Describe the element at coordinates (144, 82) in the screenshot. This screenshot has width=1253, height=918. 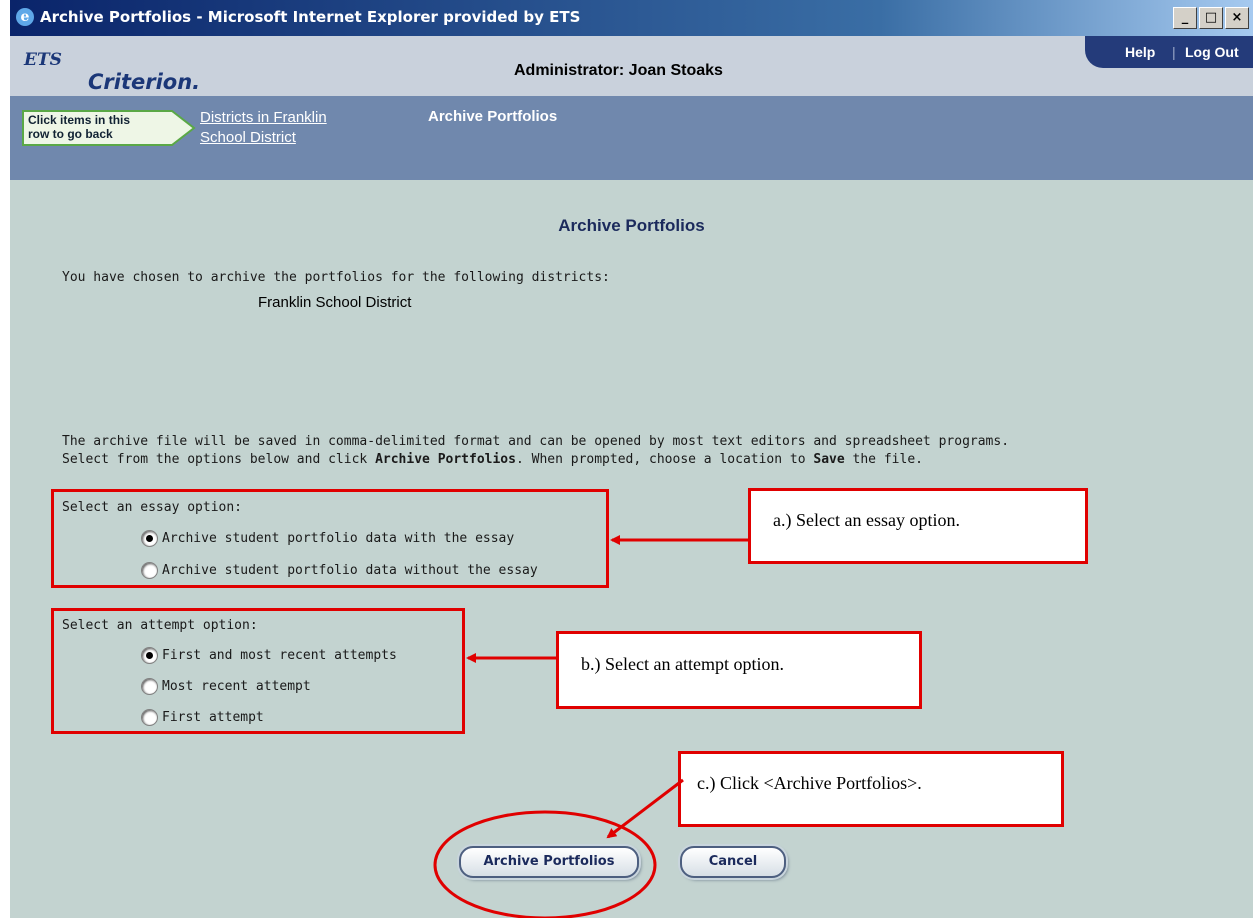
I see `criterion-logo: Criterion.` at that location.